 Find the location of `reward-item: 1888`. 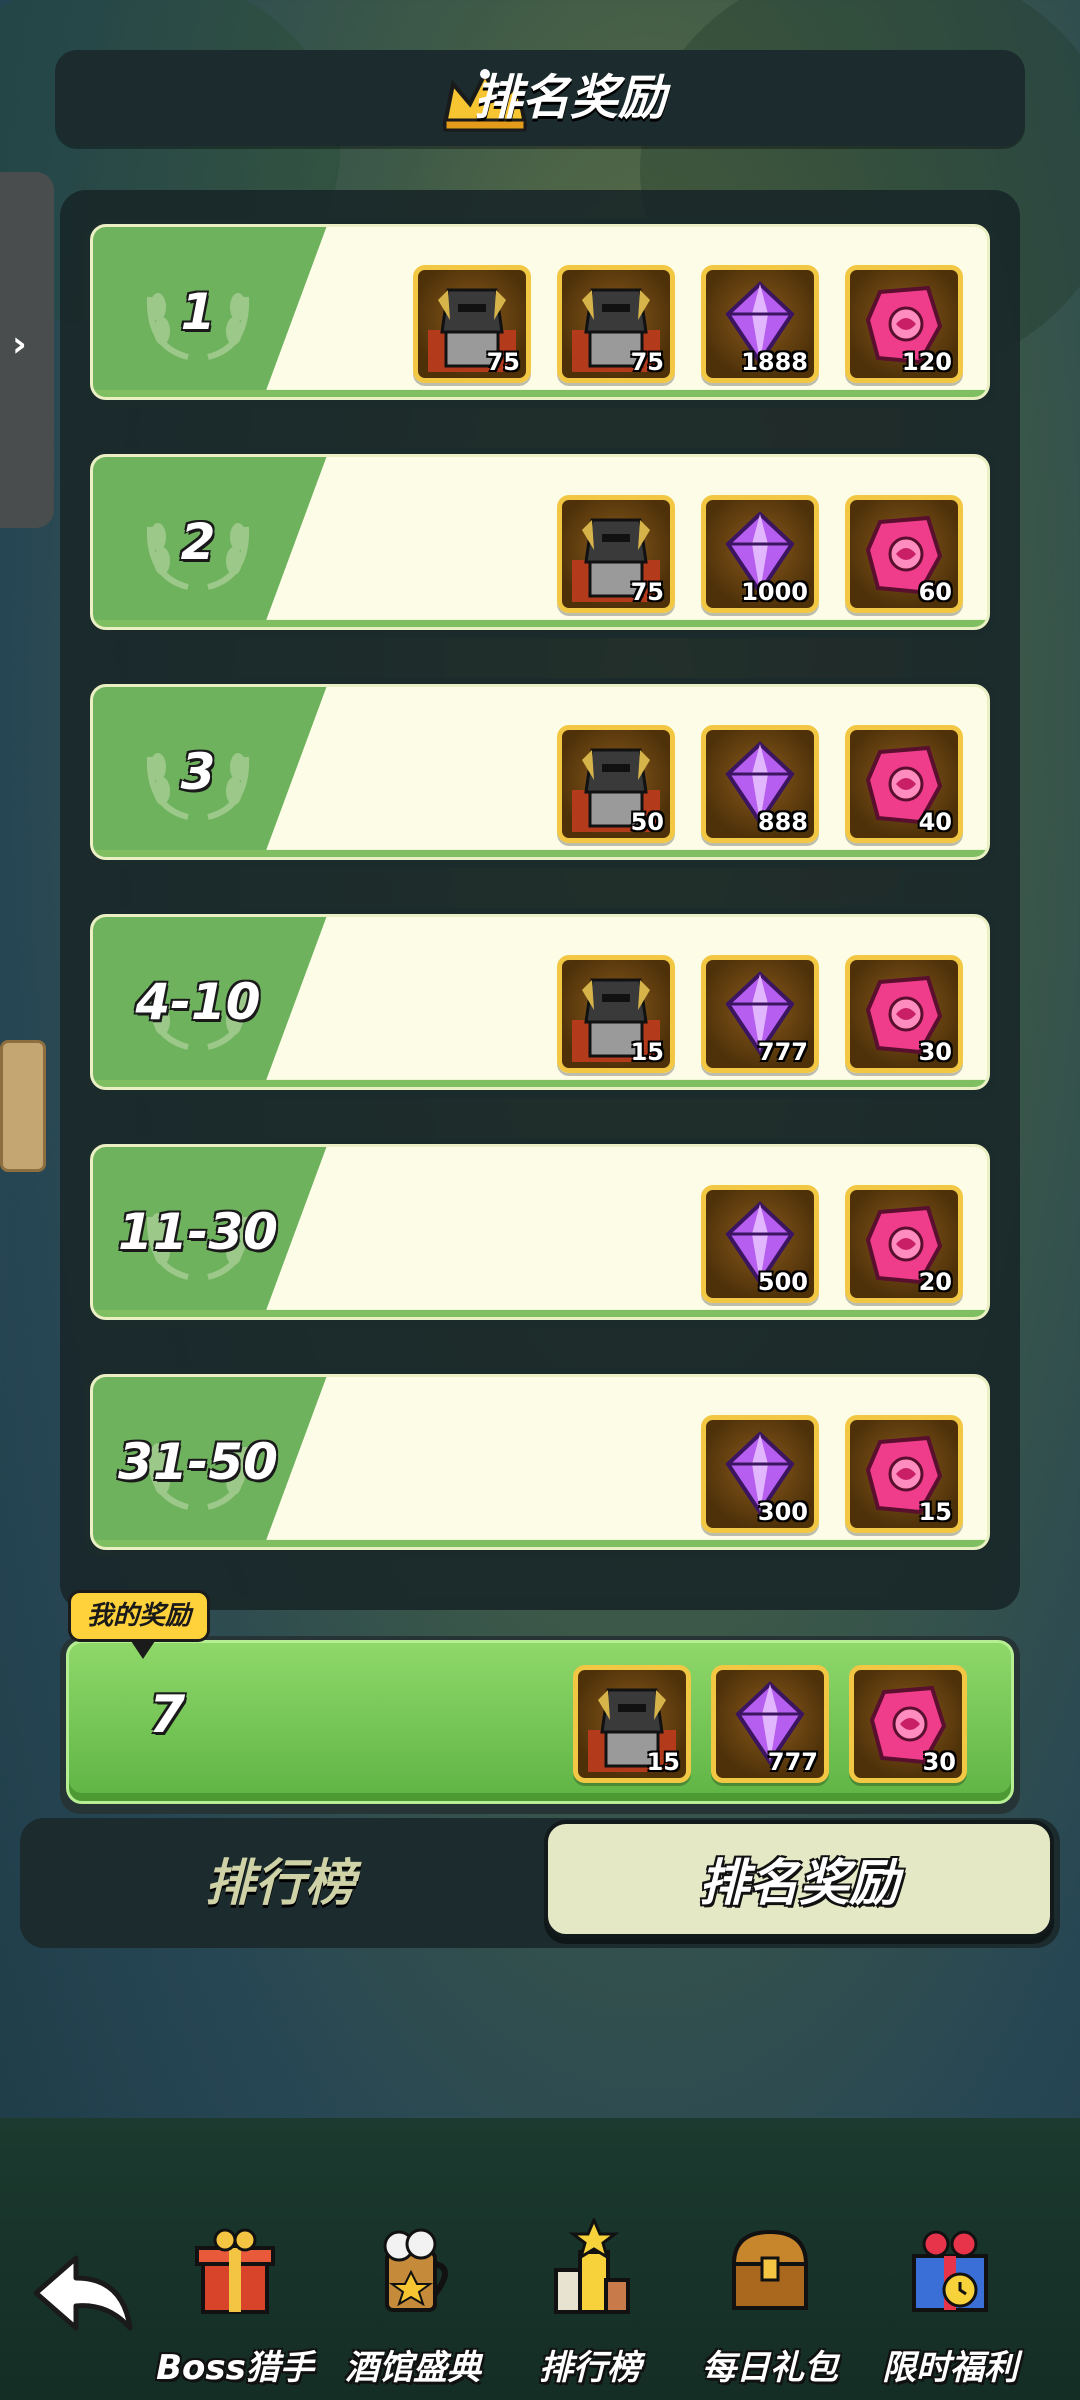

reward-item: 1888 is located at coordinates (760, 324).